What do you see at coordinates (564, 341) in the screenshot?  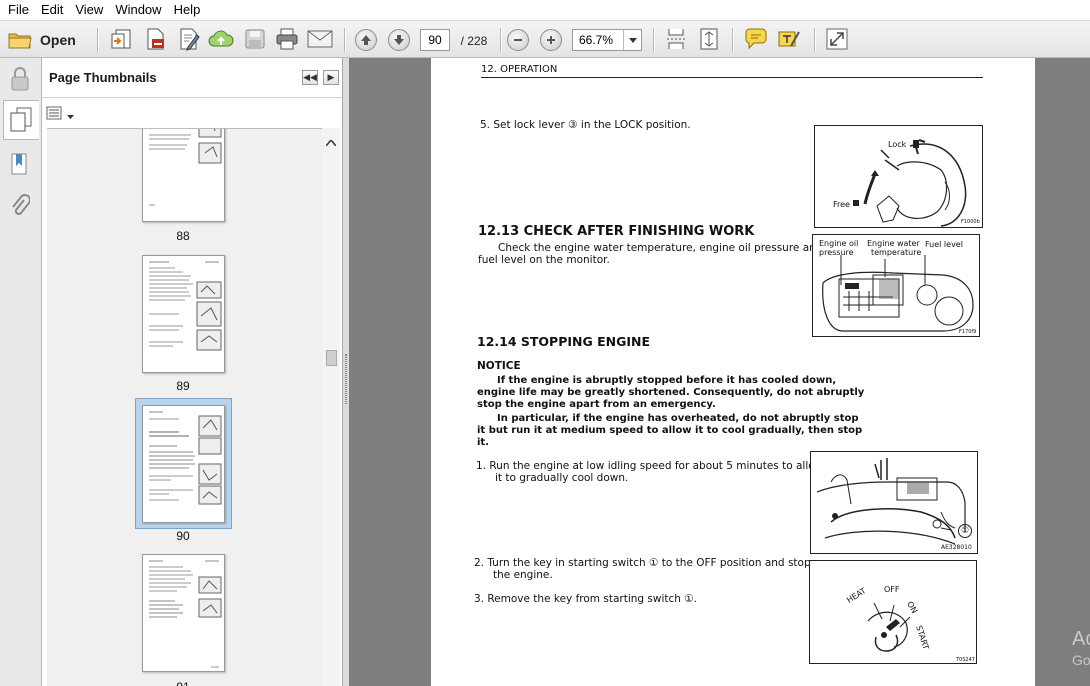 I see `section-12-14-title: 12.14 STOPPING ENGINE` at bounding box center [564, 341].